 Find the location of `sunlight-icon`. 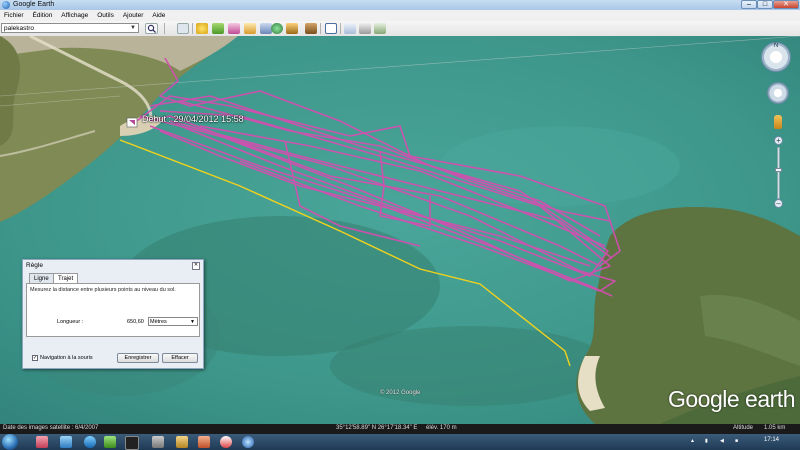

sunlight-icon is located at coordinates (292, 28).